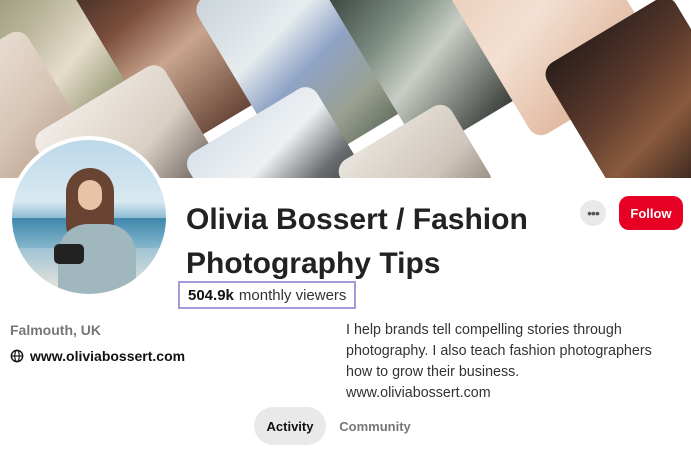 The height and width of the screenshot is (453, 691). What do you see at coordinates (375, 426) in the screenshot?
I see `tab-community: Community` at bounding box center [375, 426].